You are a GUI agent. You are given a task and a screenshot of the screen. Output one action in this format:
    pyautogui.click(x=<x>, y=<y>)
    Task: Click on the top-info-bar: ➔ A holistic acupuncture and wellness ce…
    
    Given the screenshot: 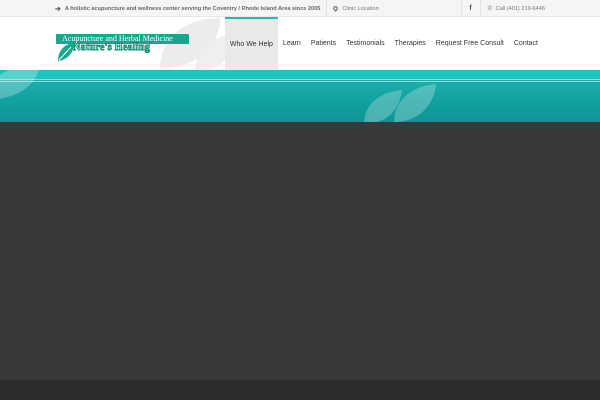 What is the action you would take?
    pyautogui.click(x=300, y=8)
    